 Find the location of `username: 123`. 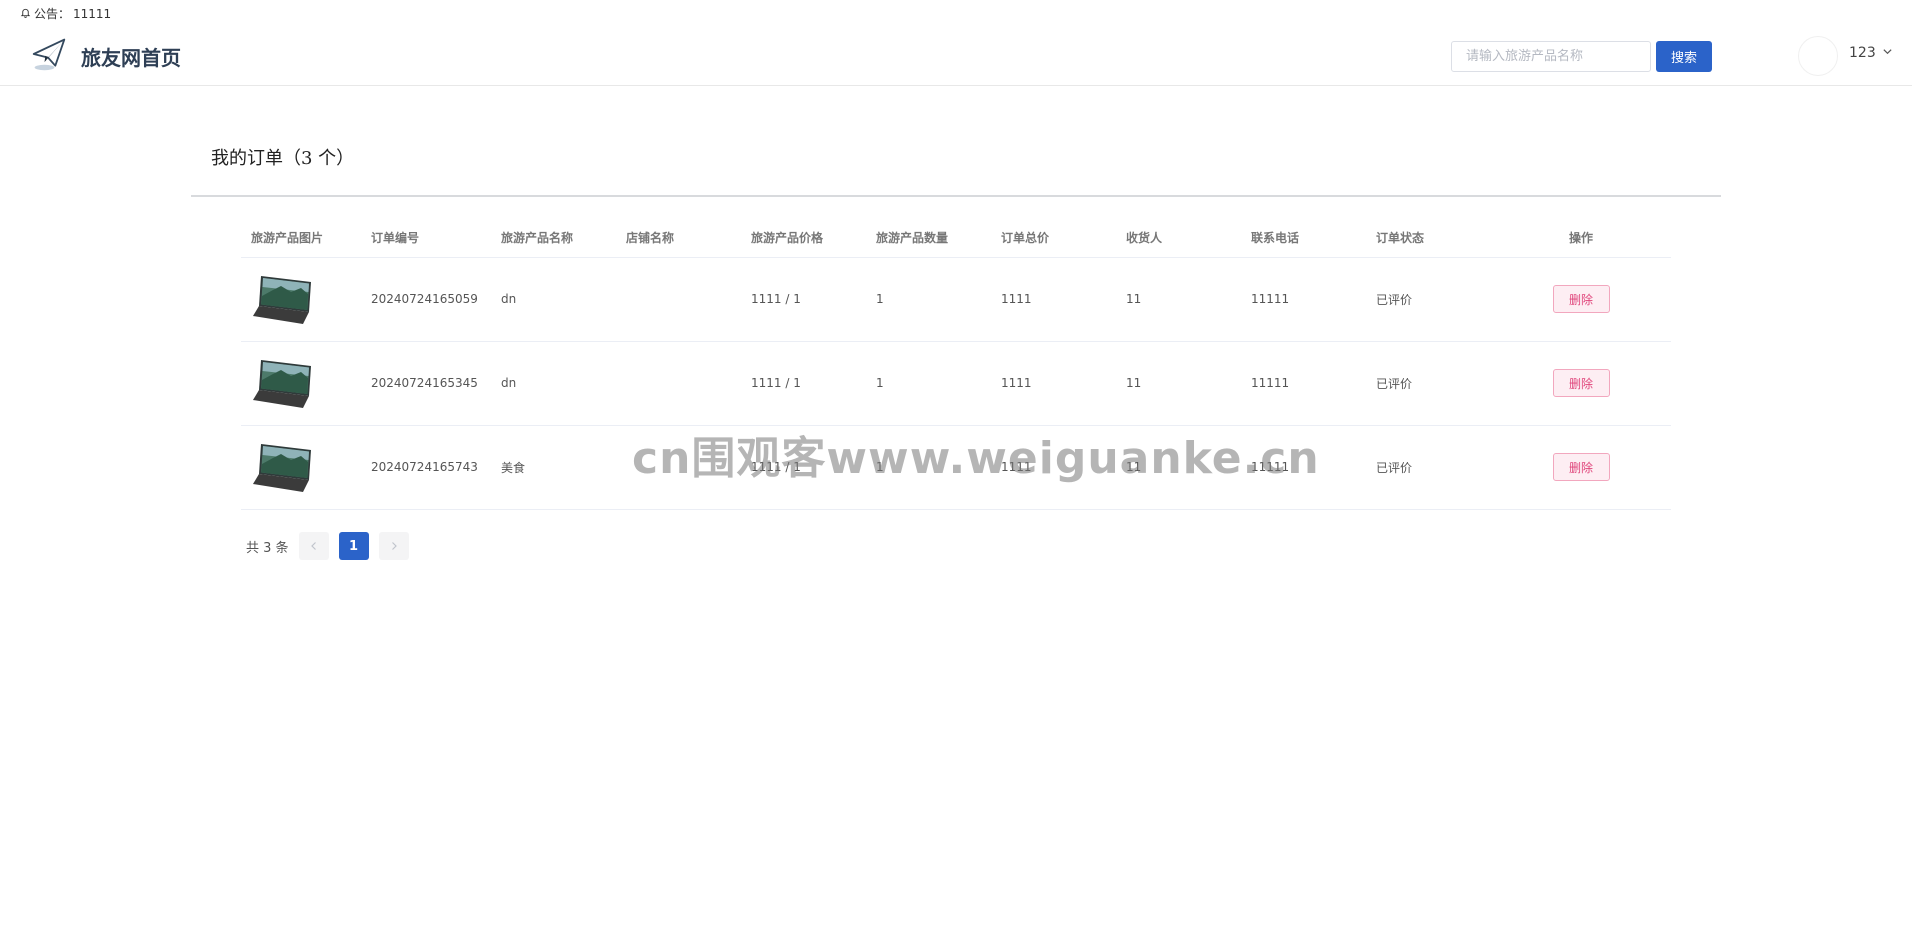

username: 123 is located at coordinates (1862, 53).